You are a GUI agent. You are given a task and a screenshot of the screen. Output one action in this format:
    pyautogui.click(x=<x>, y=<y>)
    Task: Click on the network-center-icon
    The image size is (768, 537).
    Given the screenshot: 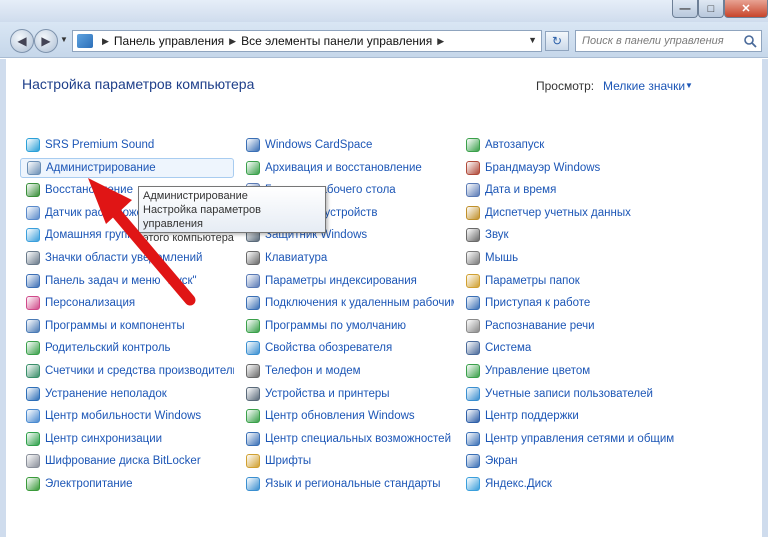 What is the action you would take?
    pyautogui.click(x=473, y=438)
    